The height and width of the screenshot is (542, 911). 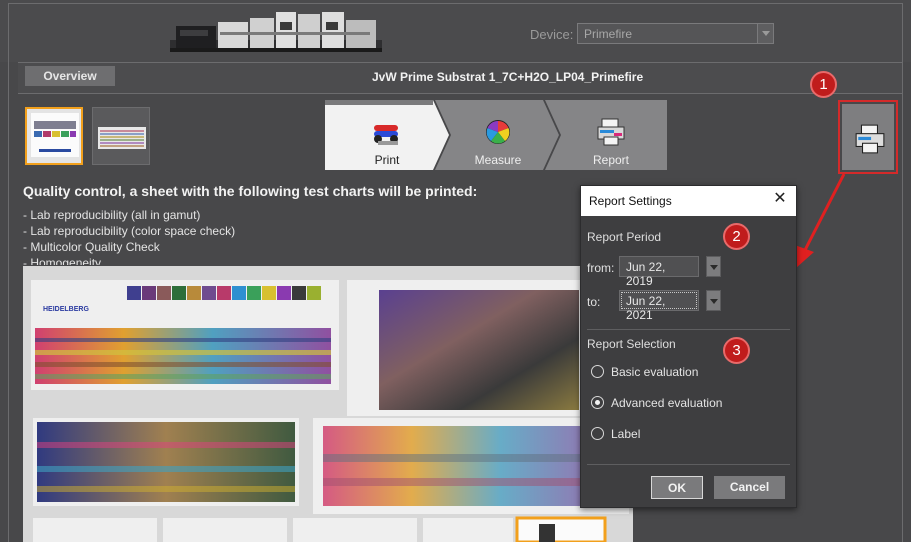 I want to click on annotation-badge-1: 1, so click(x=823, y=84).